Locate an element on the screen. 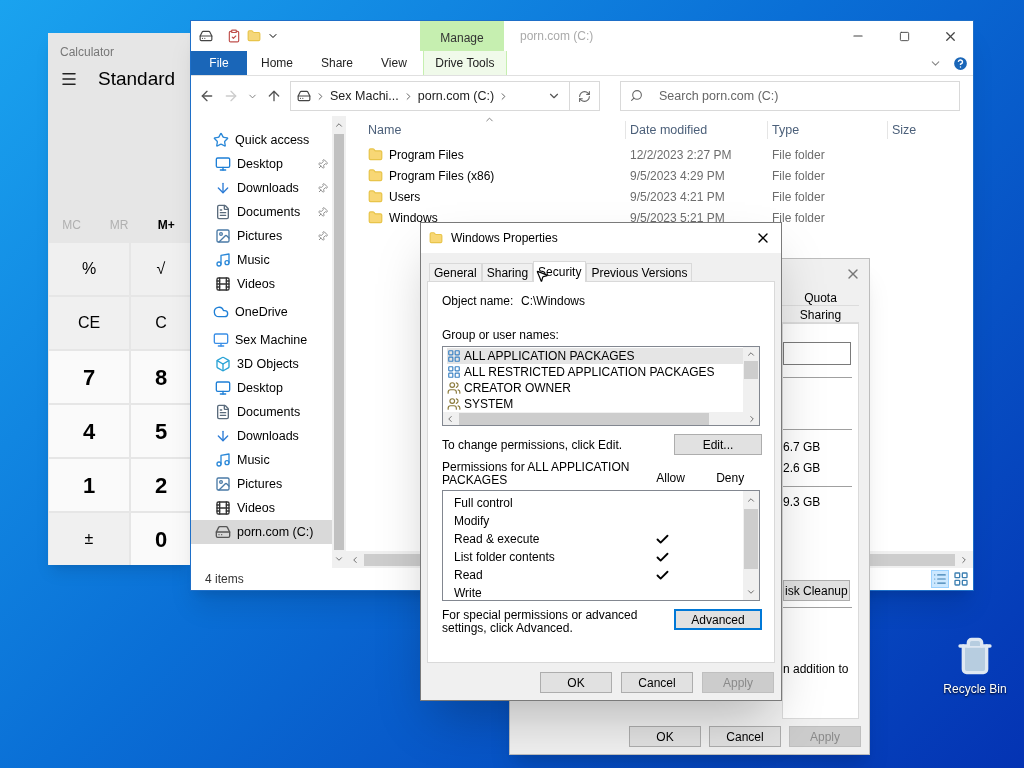 The height and width of the screenshot is (768, 1024). user-item: ALL RESTRICTED APPLICATION PACKAGES is located at coordinates (595, 372).